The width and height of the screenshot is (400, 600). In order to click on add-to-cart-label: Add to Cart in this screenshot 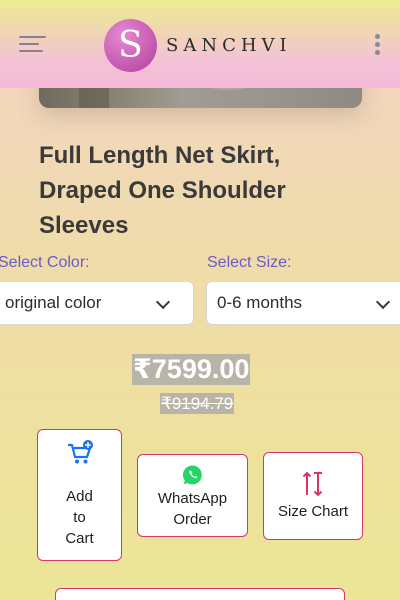, I will do `click(79, 517)`.